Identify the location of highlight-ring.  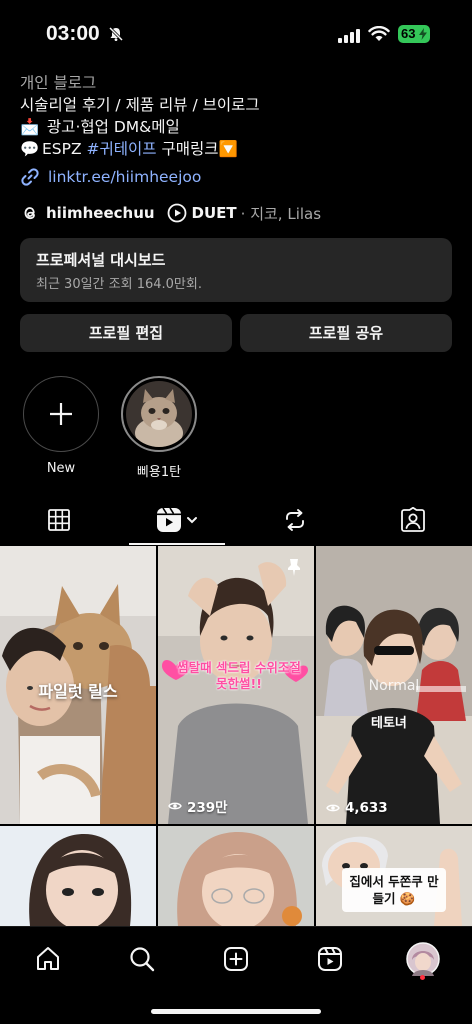
(159, 414).